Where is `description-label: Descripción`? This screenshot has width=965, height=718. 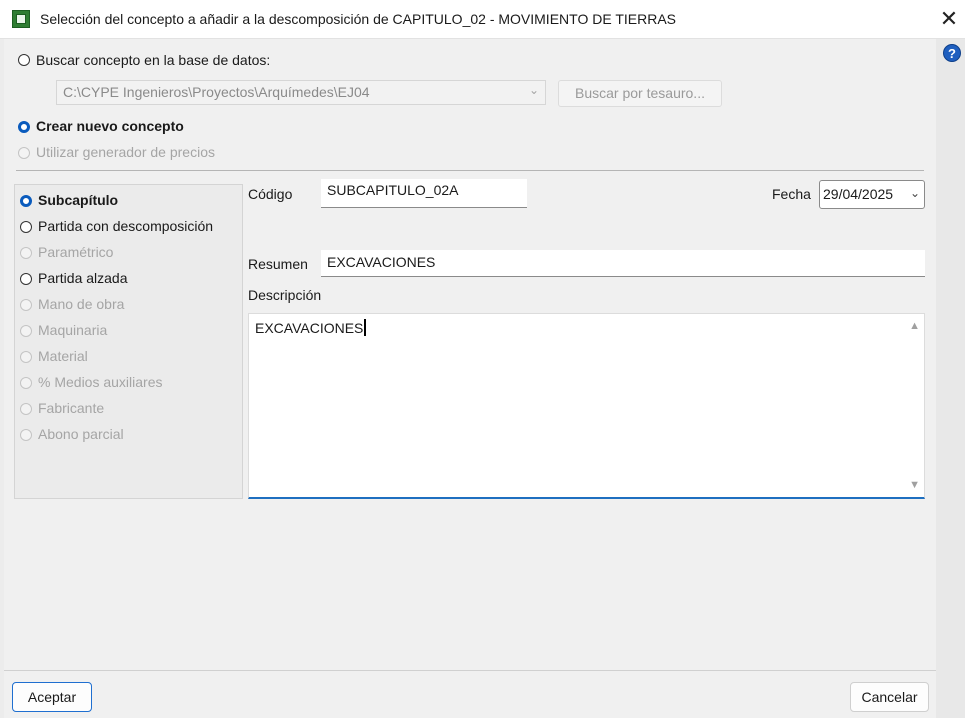
description-label: Descripción is located at coordinates (285, 295).